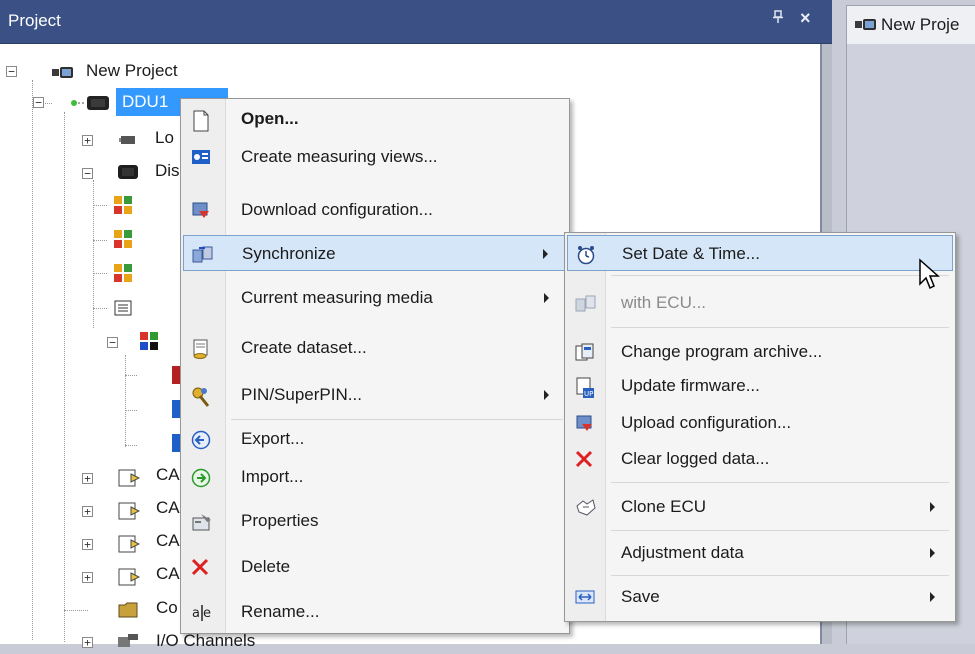  What do you see at coordinates (760, 507) in the screenshot?
I see `menu-item-clone-ecu: Clone ECU` at bounding box center [760, 507].